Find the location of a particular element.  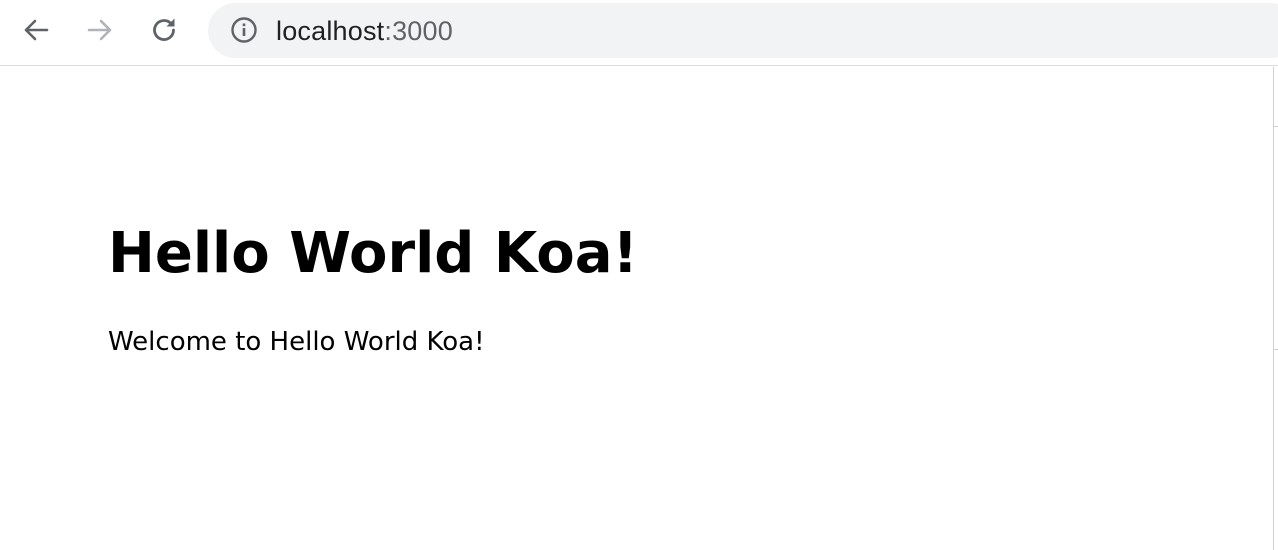

reload-icon is located at coordinates (164, 29).